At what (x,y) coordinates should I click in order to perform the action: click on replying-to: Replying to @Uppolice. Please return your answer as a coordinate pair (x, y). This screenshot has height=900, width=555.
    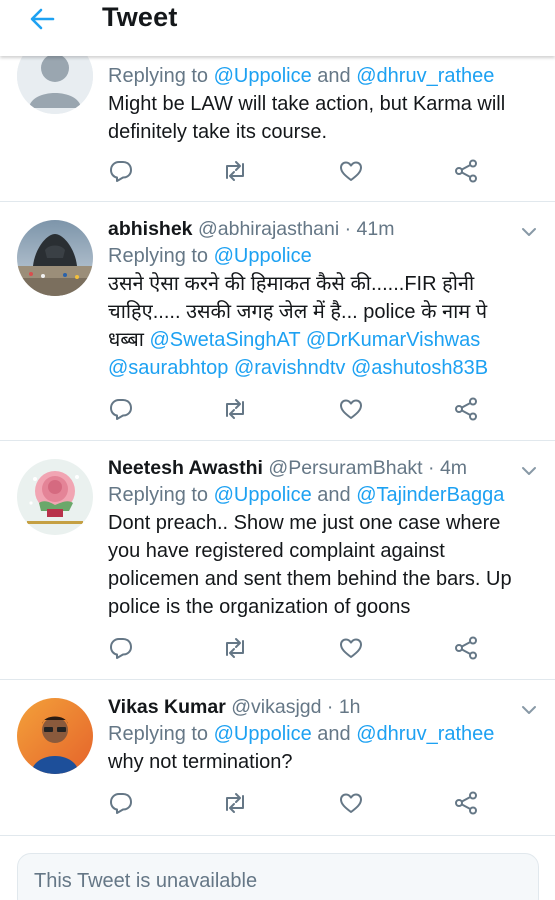
    Looking at the image, I should click on (321, 256).